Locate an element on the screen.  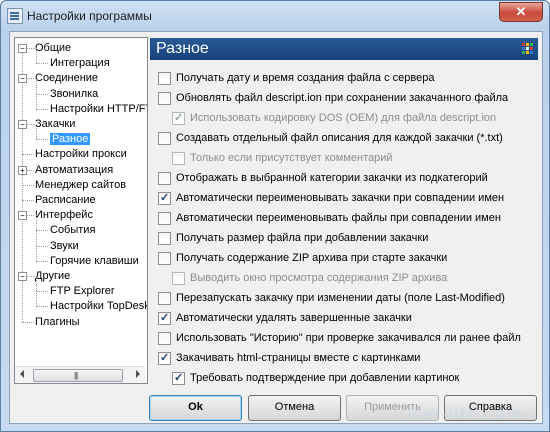
title-bar: Настройки программы ✕ is located at coordinates (275, 16).